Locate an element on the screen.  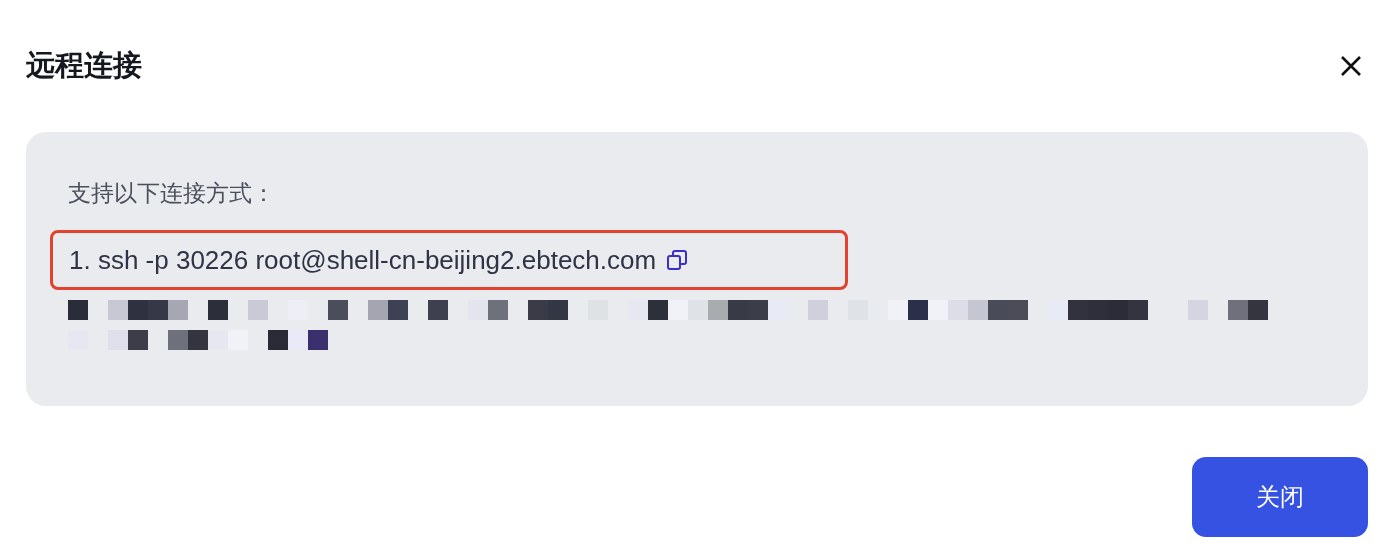
copy-icon is located at coordinates (677, 260).